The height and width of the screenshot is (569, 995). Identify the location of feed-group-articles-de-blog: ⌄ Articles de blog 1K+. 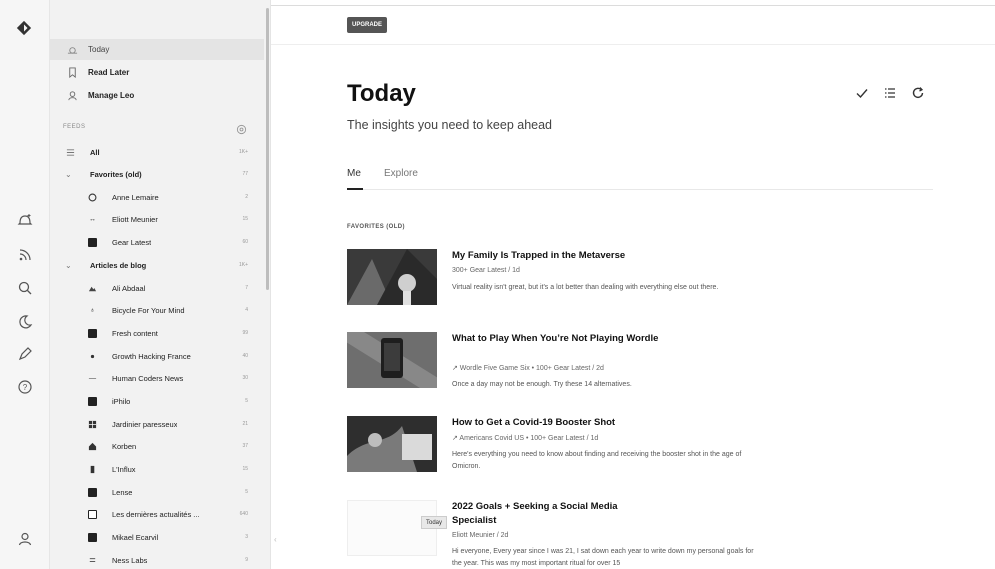
(157, 265).